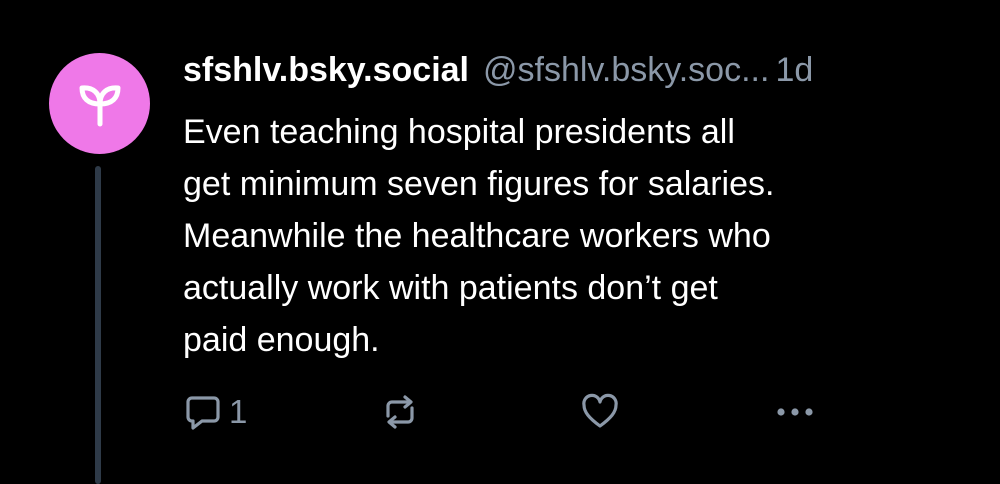 Image resolution: width=1000 pixels, height=484 pixels. I want to click on repost-button, so click(400, 412).